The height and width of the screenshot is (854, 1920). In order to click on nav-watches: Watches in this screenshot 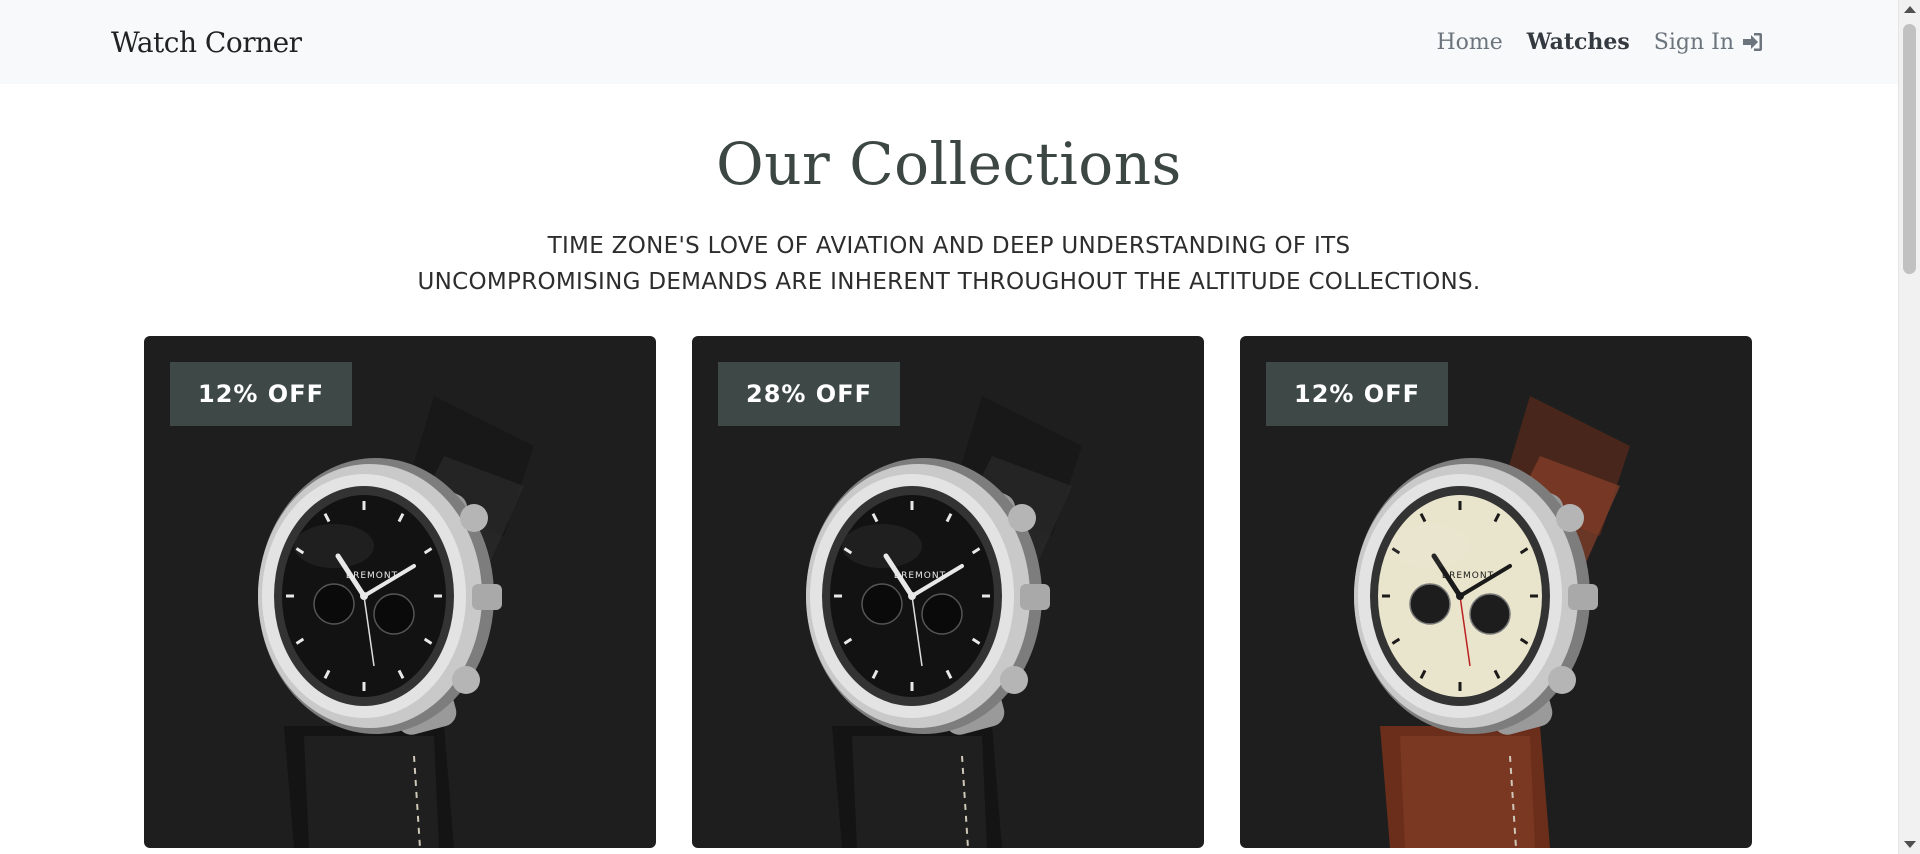, I will do `click(1578, 42)`.